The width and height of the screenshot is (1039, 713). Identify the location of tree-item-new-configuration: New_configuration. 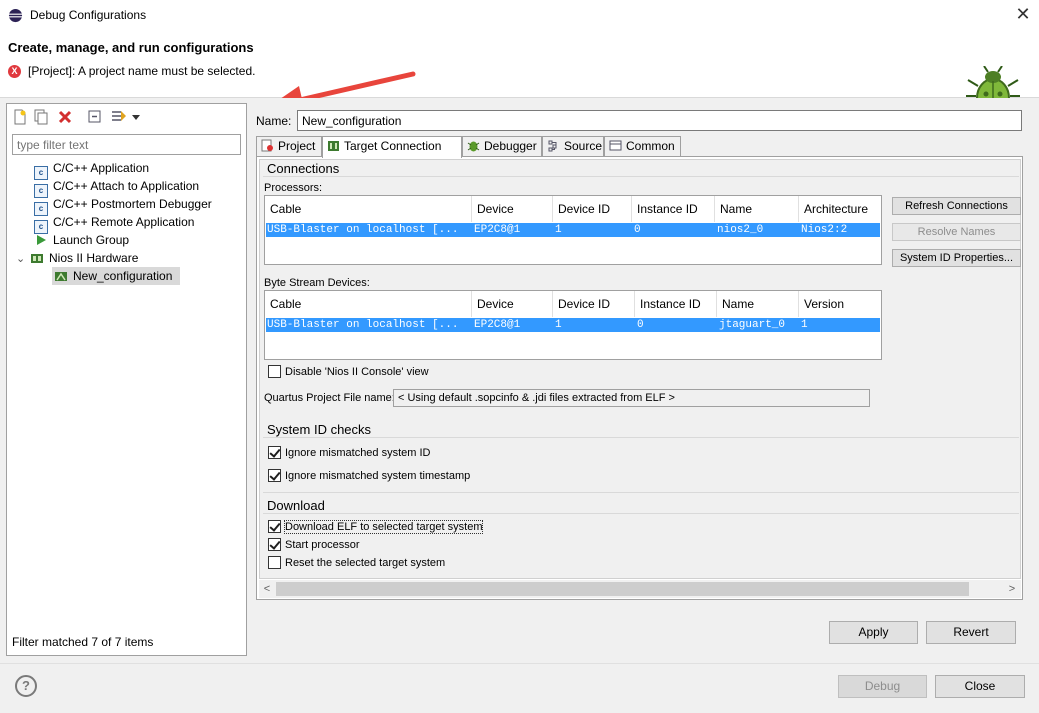
(116, 276).